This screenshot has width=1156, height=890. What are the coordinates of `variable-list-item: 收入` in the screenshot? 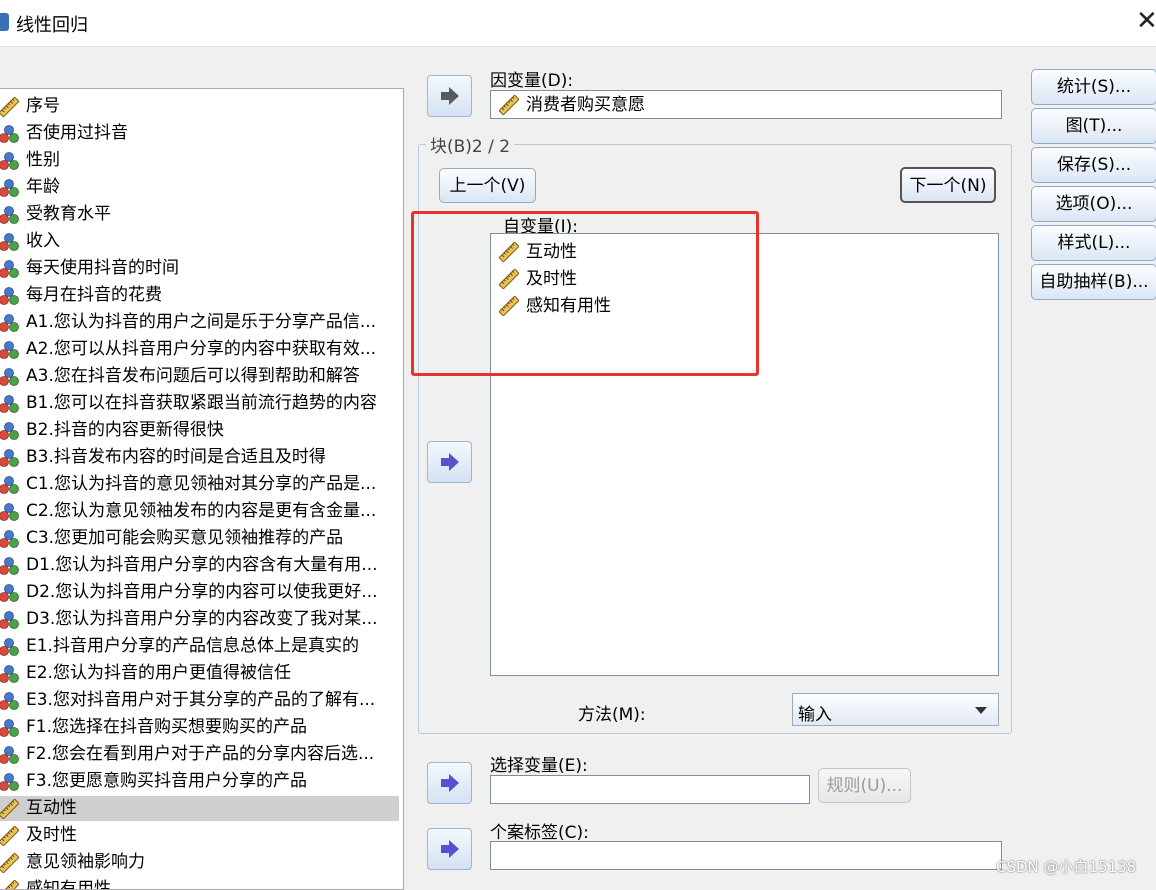 It's located at (199, 241).